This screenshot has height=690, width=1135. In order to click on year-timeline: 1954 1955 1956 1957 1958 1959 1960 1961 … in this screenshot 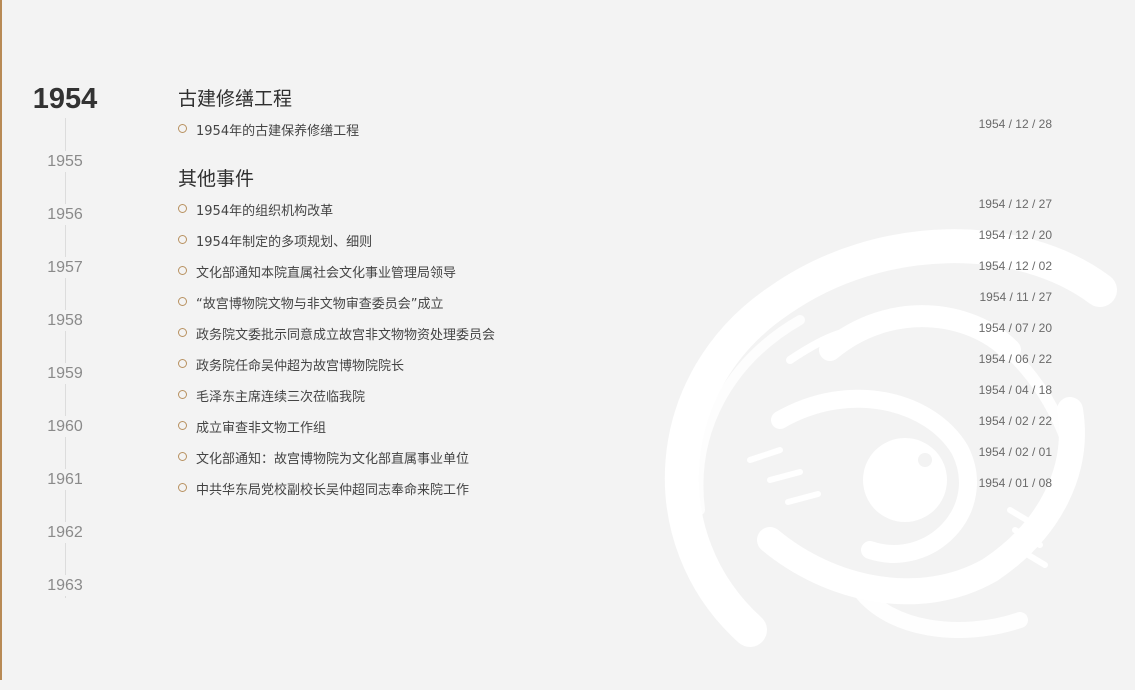, I will do `click(65, 340)`.